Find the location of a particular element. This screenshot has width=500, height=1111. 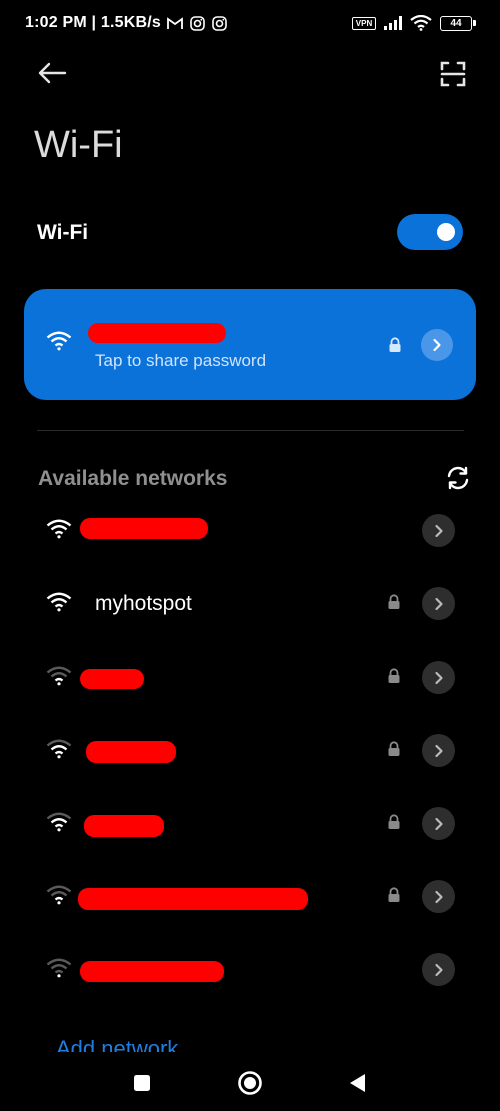

available-networks-heading: Available networks is located at coordinates (133, 478).